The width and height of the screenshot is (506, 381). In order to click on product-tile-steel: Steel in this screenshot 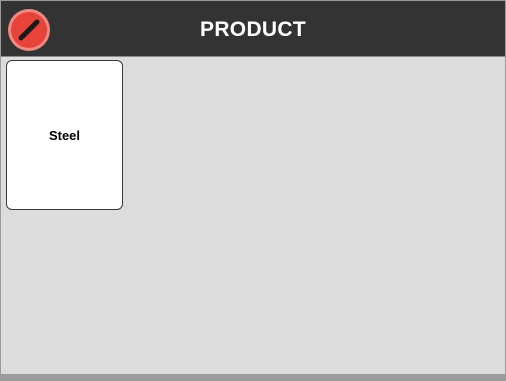, I will do `click(64, 135)`.